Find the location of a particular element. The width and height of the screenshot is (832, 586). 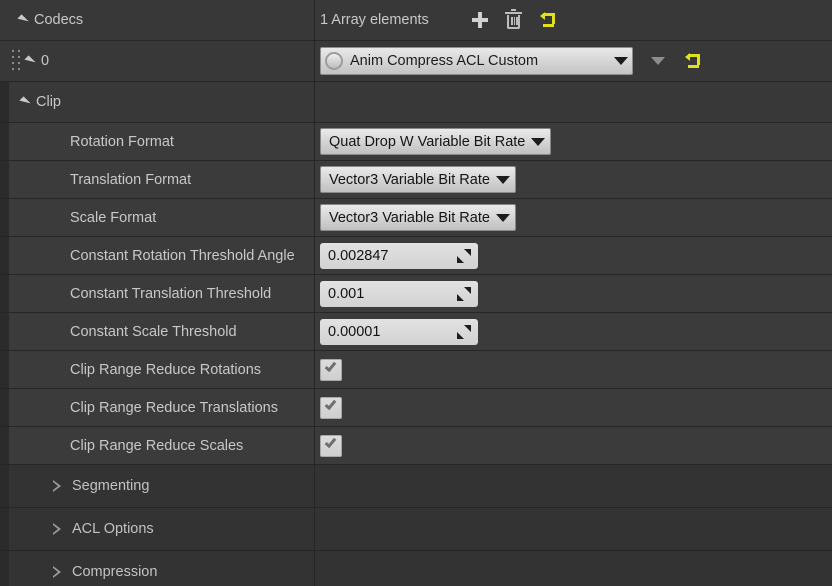

scale-format-label-cell: Scale Format is located at coordinates (157, 217).